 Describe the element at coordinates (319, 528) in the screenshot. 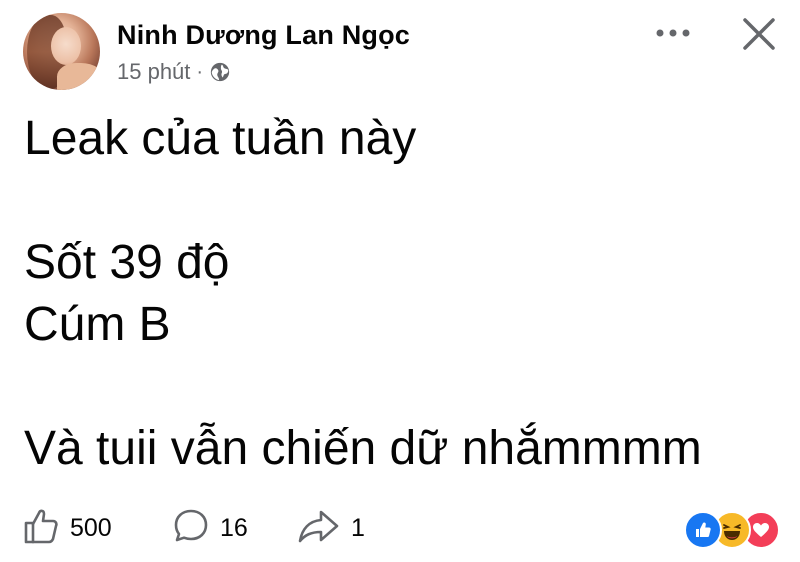

I see `share-arrow-icon` at that location.